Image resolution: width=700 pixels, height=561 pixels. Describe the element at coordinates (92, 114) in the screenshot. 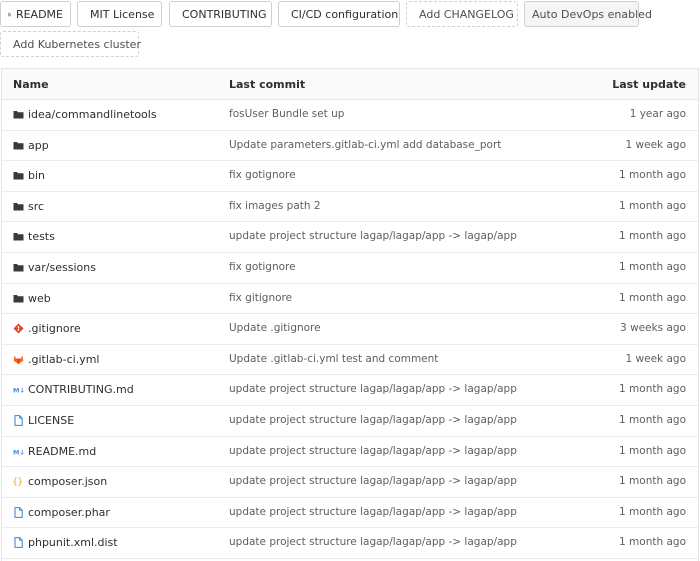

I see `file-name: idea/commandlinetools` at that location.